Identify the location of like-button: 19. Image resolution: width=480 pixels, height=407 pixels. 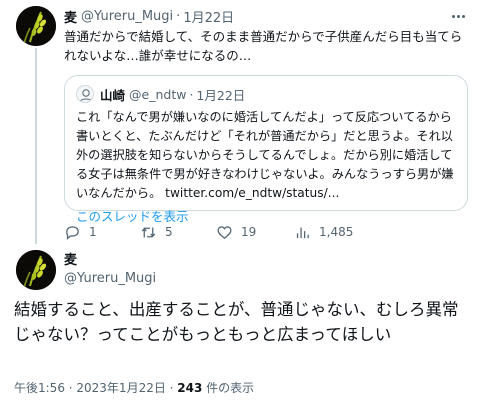
(255, 232).